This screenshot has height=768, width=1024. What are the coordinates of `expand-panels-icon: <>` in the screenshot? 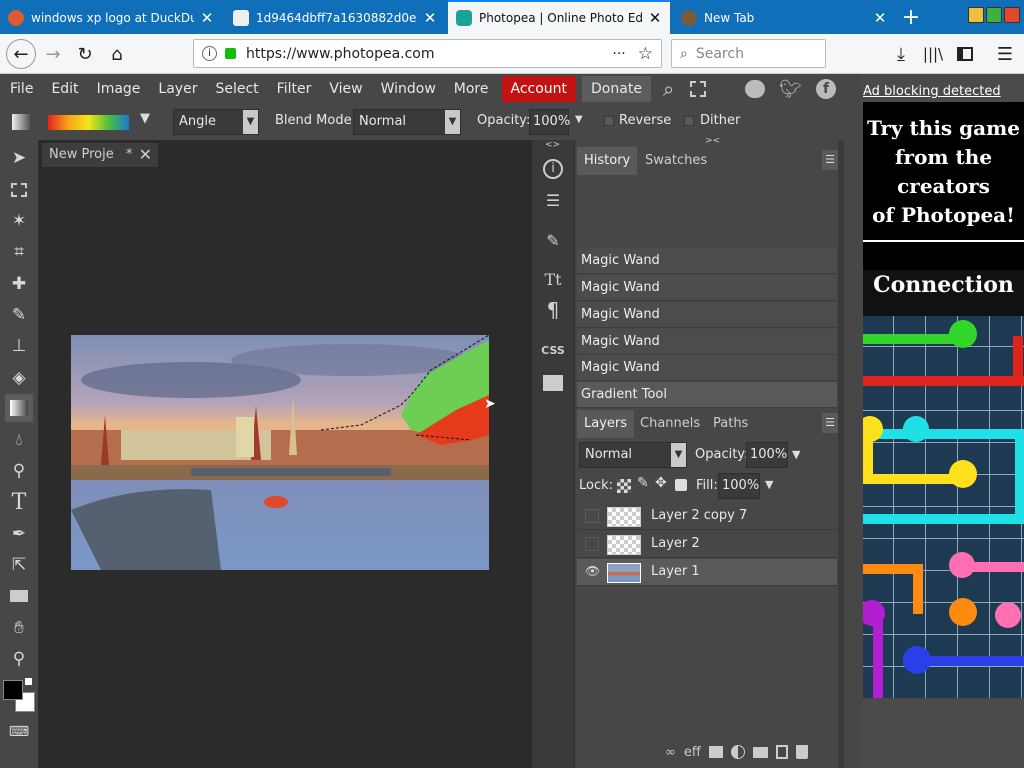 It's located at (552, 145).